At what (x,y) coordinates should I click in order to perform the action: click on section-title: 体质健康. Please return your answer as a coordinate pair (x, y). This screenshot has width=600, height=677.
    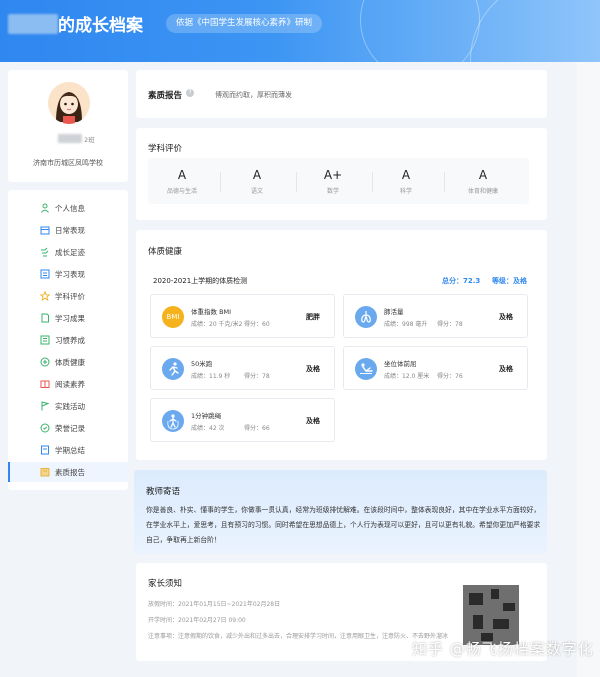
    Looking at the image, I should click on (165, 252).